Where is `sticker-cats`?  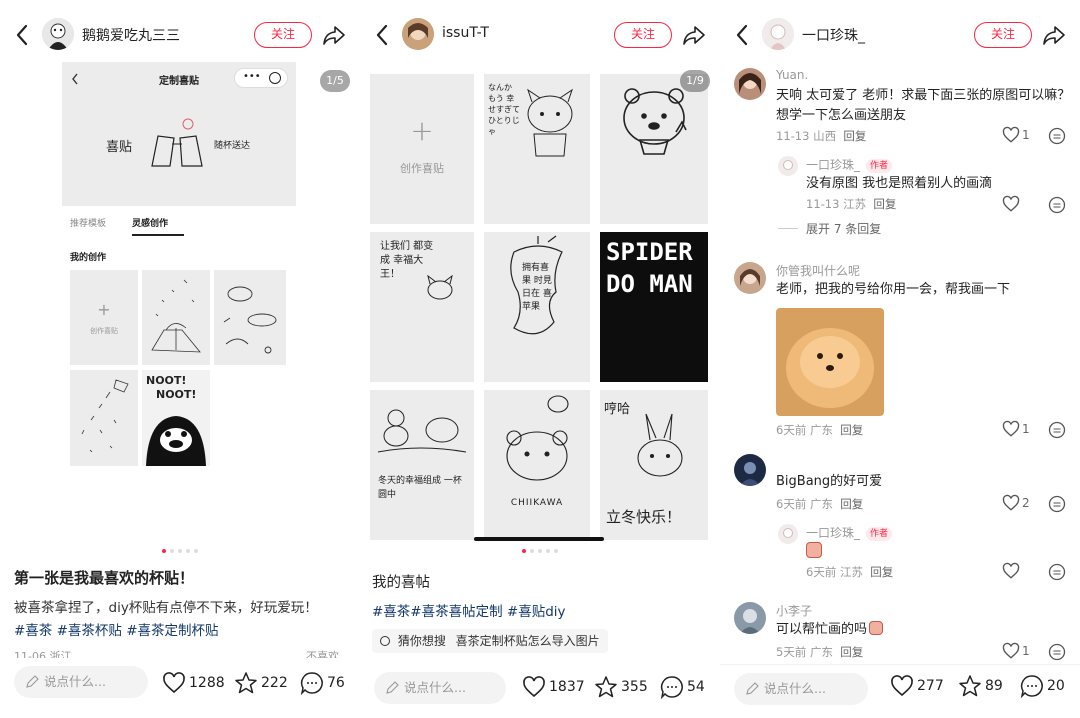 sticker-cats is located at coordinates (250, 317).